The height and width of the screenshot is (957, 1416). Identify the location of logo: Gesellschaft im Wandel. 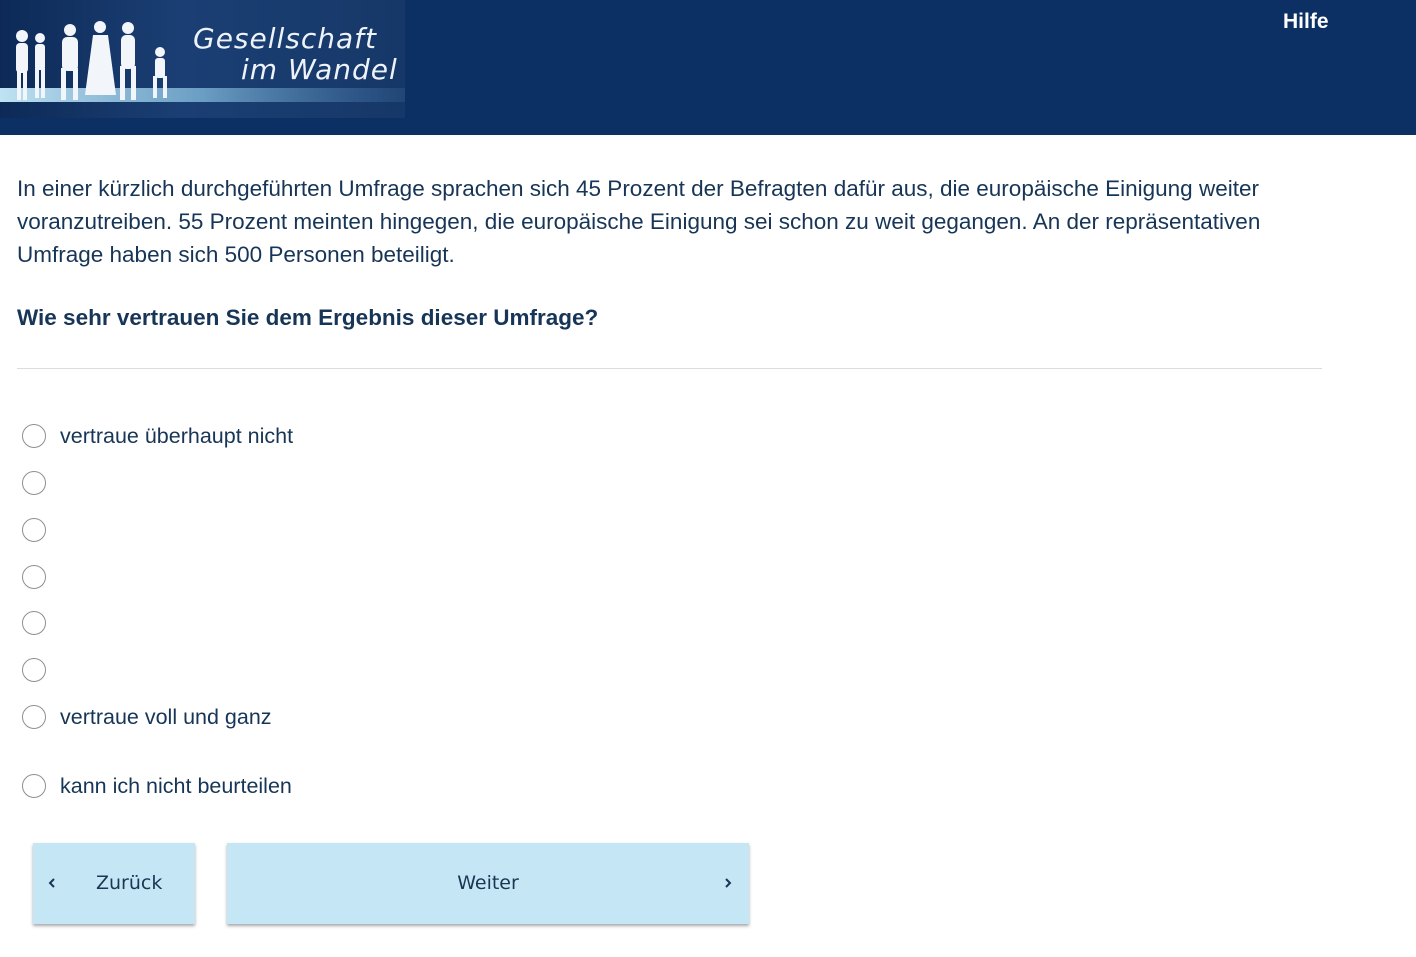
(202, 59).